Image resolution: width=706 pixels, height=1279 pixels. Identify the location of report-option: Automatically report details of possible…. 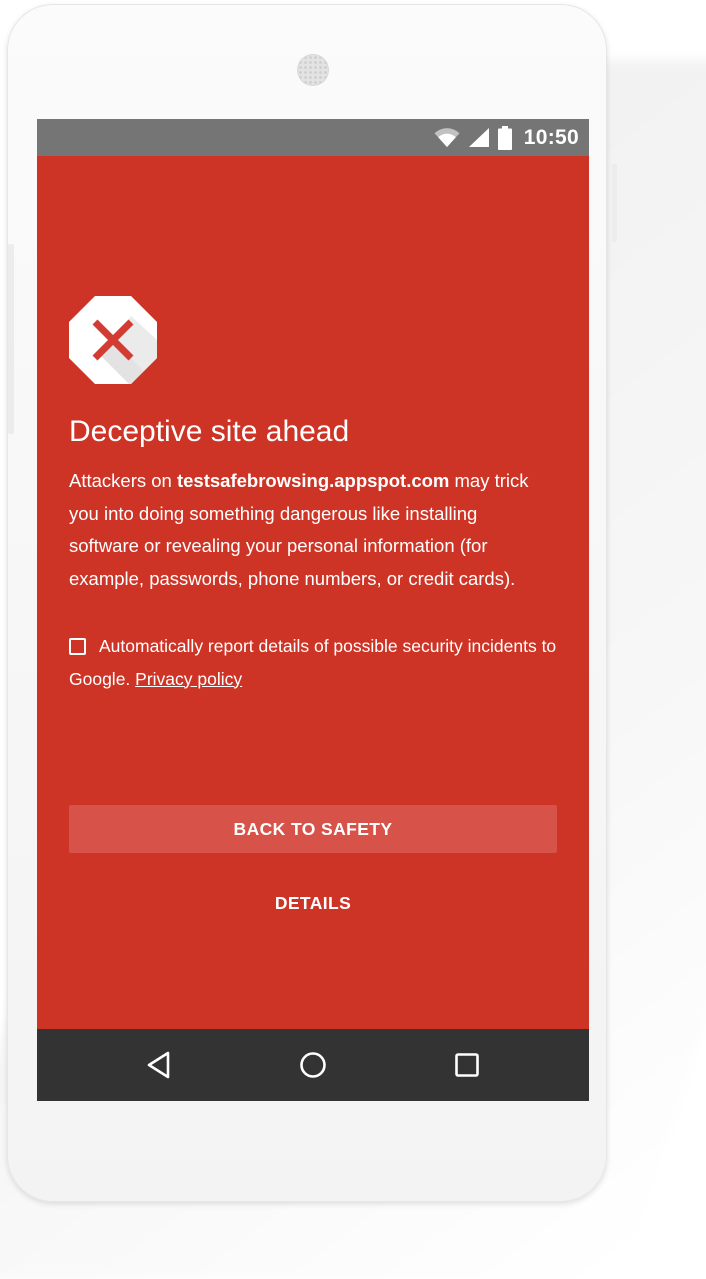
(314, 662).